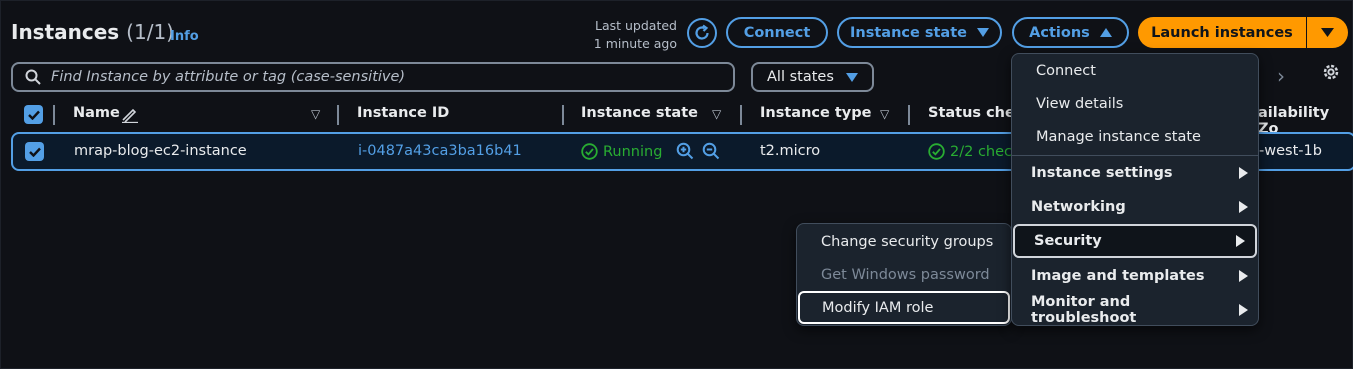 The height and width of the screenshot is (369, 1353). Describe the element at coordinates (800, 77) in the screenshot. I see `states-label: All states` at that location.